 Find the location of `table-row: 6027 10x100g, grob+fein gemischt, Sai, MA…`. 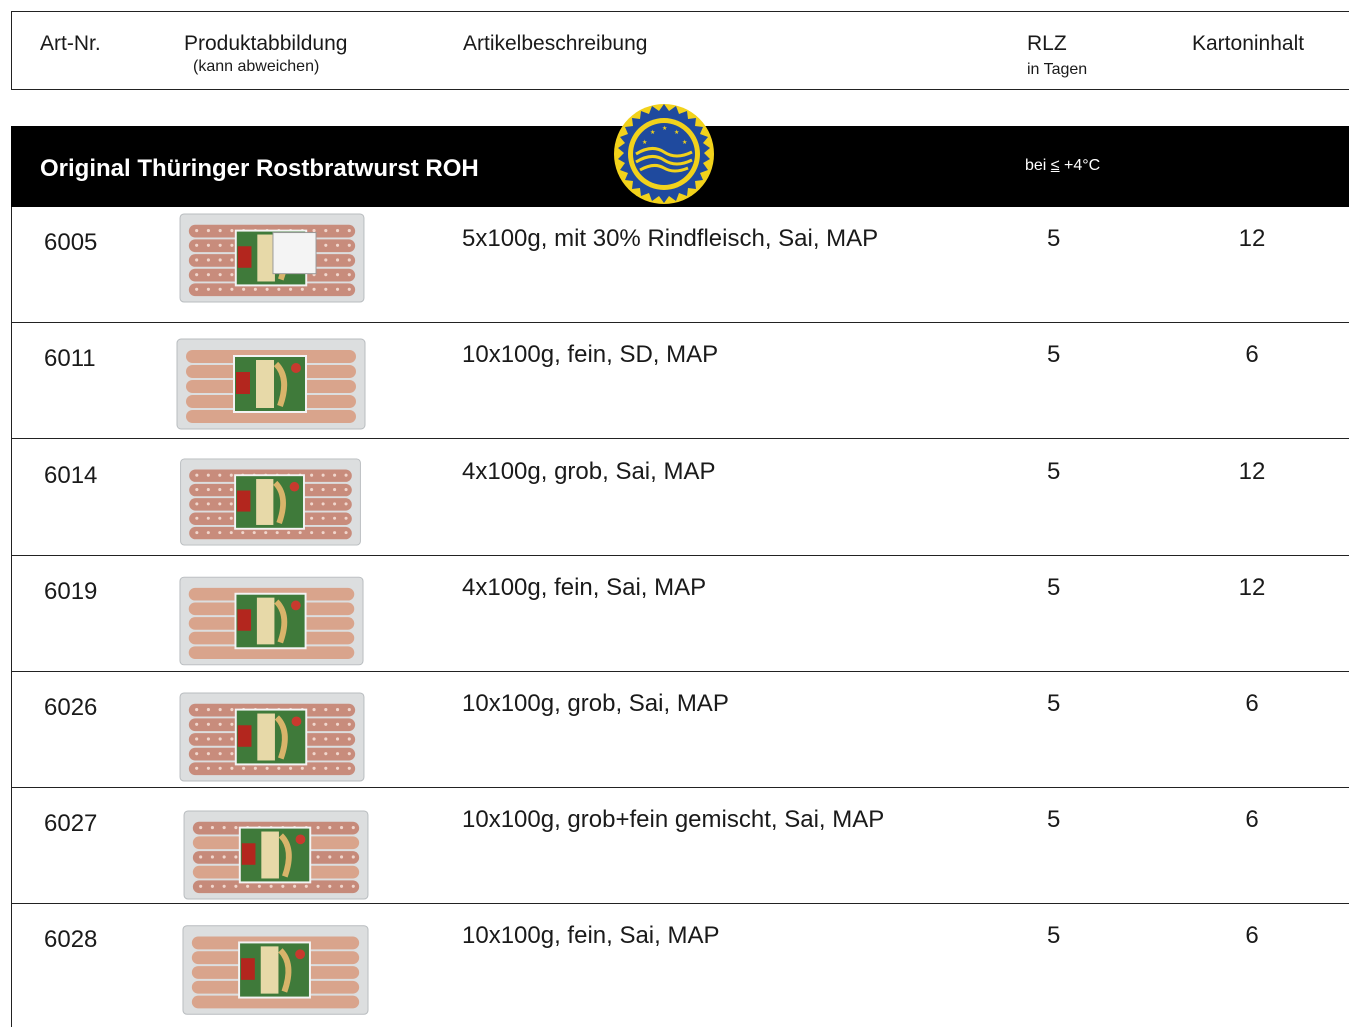

table-row: 6027 10x100g, grob+fein gemischt, Sai, MA… is located at coordinates (680, 846).